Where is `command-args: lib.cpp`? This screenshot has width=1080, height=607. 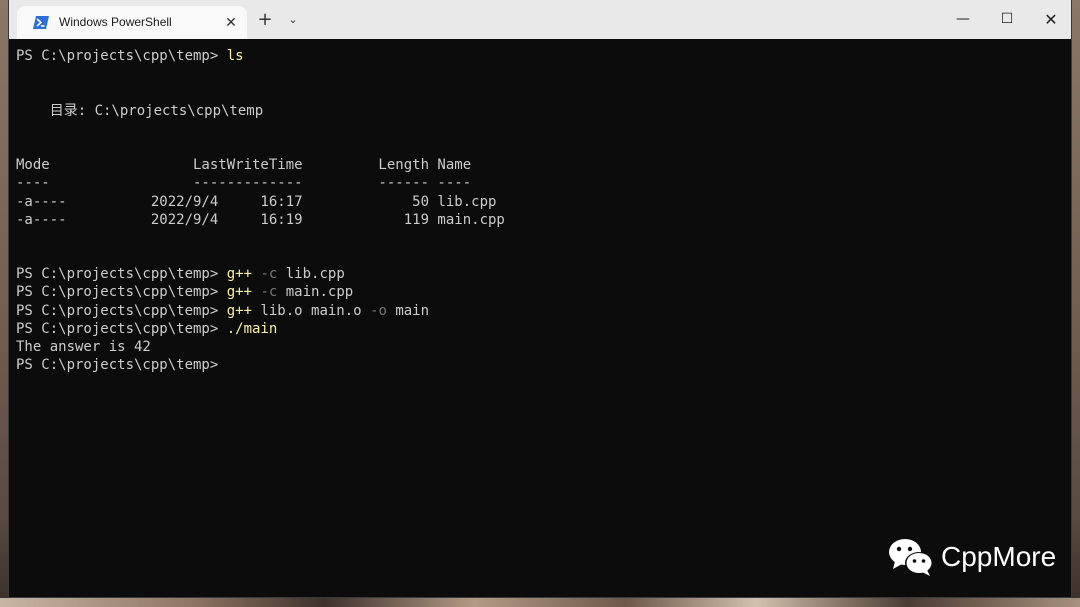 command-args: lib.cpp is located at coordinates (311, 274).